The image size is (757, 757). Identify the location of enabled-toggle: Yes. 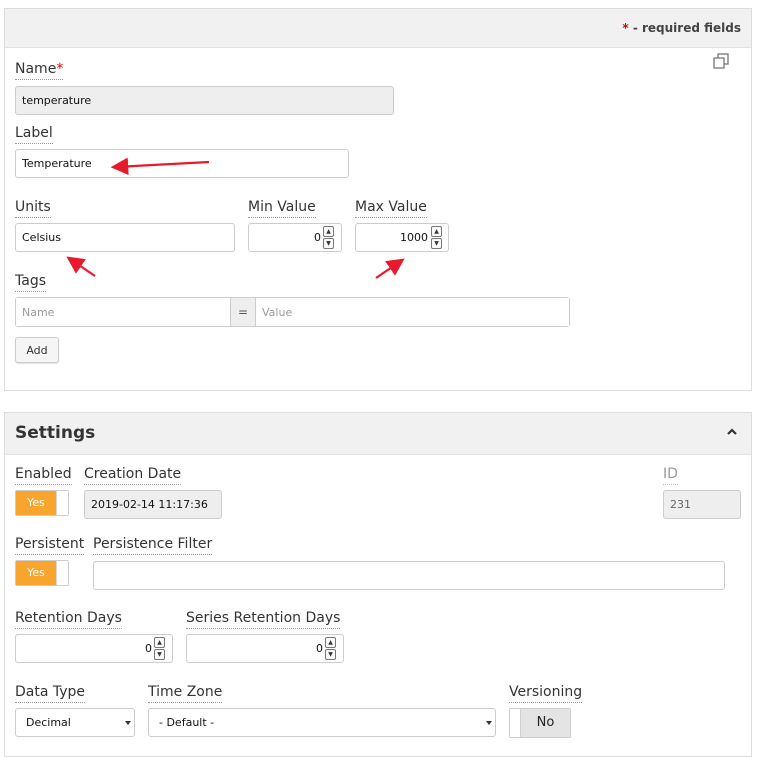
(42, 503).